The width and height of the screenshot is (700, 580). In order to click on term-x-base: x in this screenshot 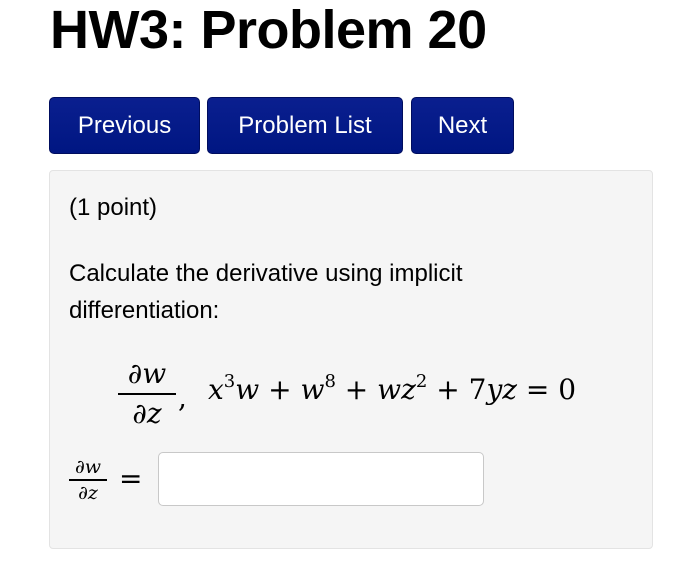, I will do `click(216, 389)`.